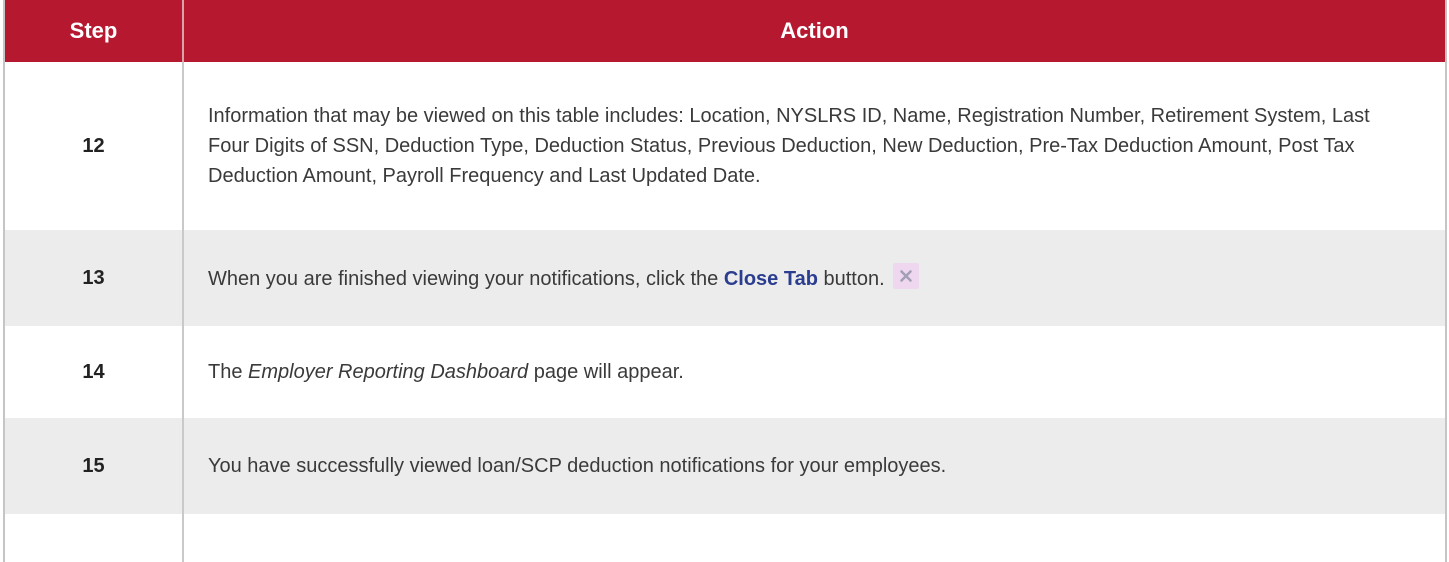 This screenshot has width=1449, height=562. Describe the element at coordinates (770, 278) in the screenshot. I see `close-tab-label: Close Tab` at that location.